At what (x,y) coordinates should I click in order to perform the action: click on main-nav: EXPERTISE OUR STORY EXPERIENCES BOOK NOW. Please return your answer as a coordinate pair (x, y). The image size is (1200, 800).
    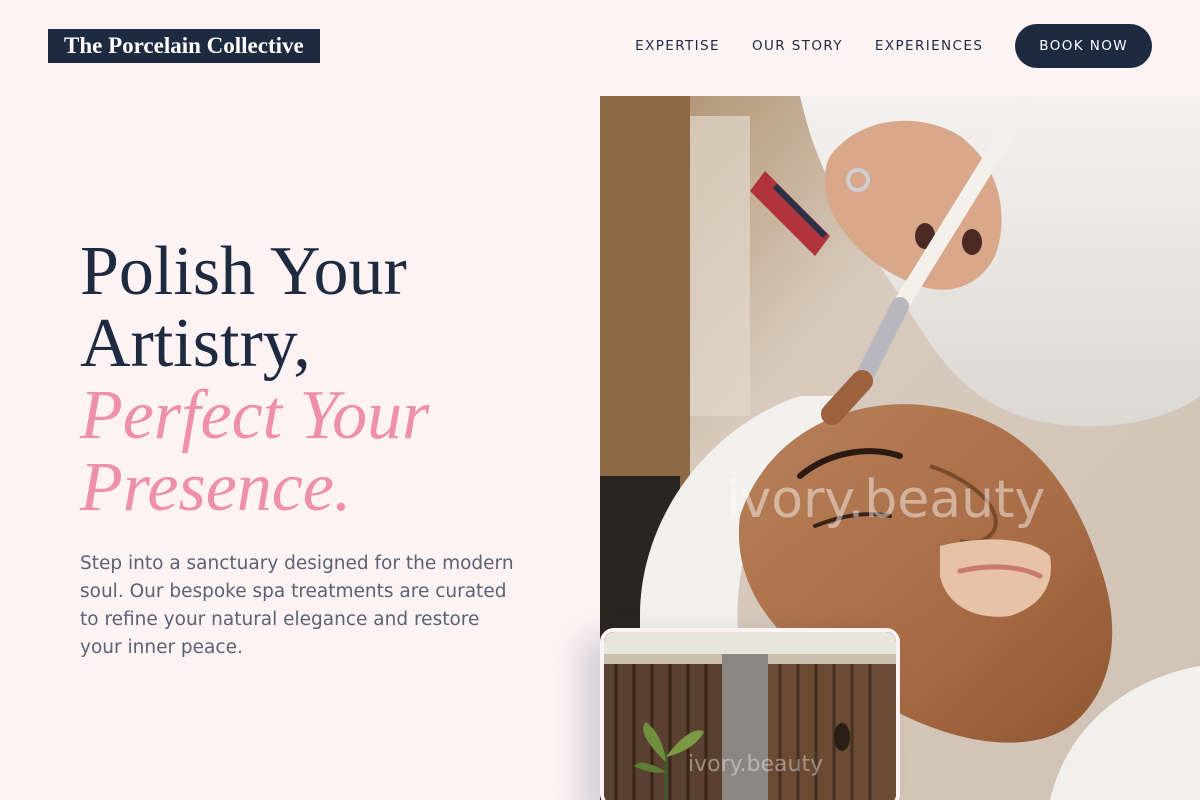
    Looking at the image, I should click on (893, 46).